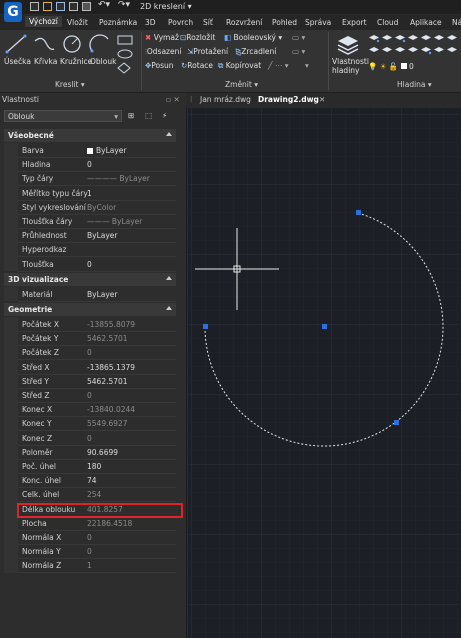 This screenshot has height=638, width=461. I want to click on modify-more-icons: ╱ ⋯ ▾, so click(278, 65).